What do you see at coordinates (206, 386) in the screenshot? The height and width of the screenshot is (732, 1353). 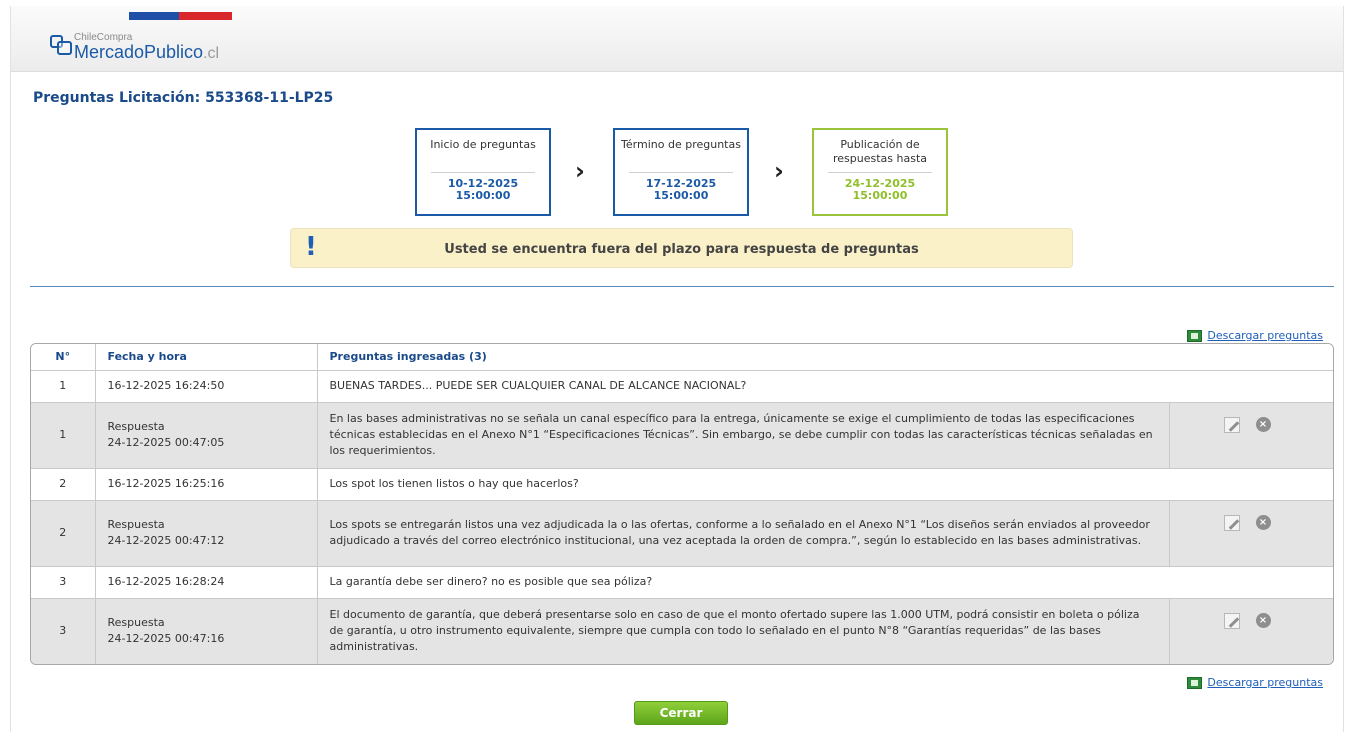 I see `question-datetime: 16-12-2025 16:24:50` at bounding box center [206, 386].